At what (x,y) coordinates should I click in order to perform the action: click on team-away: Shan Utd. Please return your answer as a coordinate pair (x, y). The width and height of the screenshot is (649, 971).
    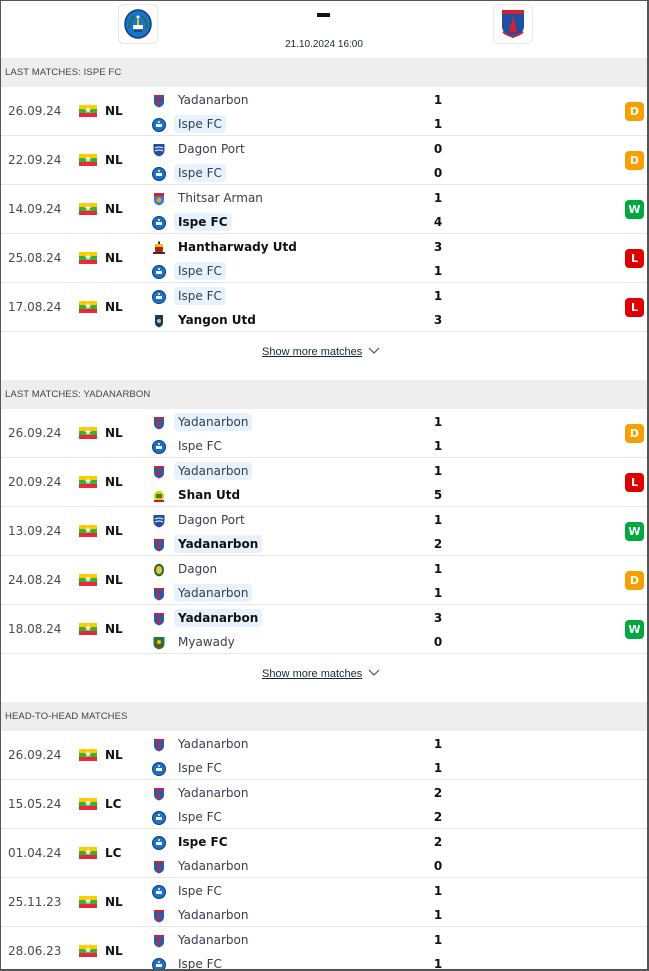
    Looking at the image, I should click on (198, 495).